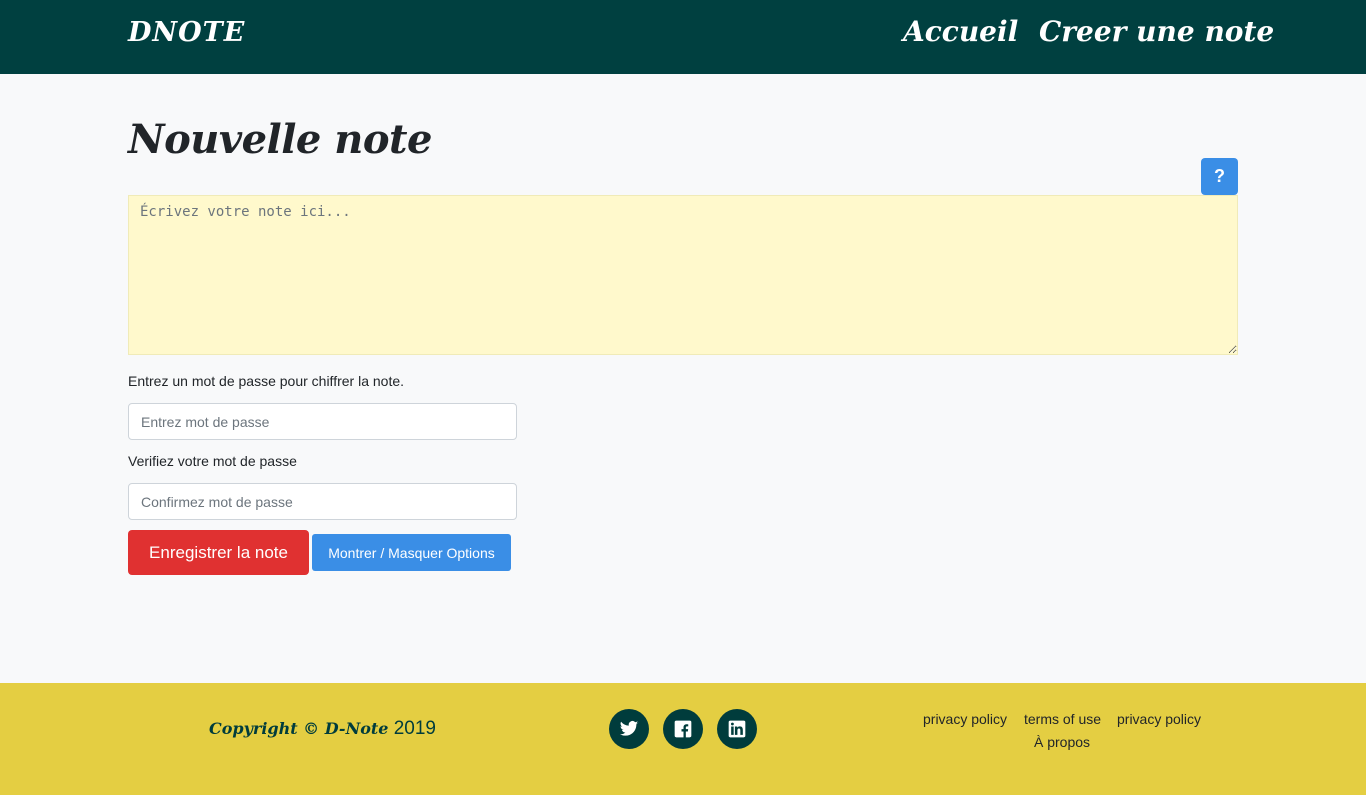 Image resolution: width=1366 pixels, height=795 pixels. I want to click on password-input, so click(322, 421).